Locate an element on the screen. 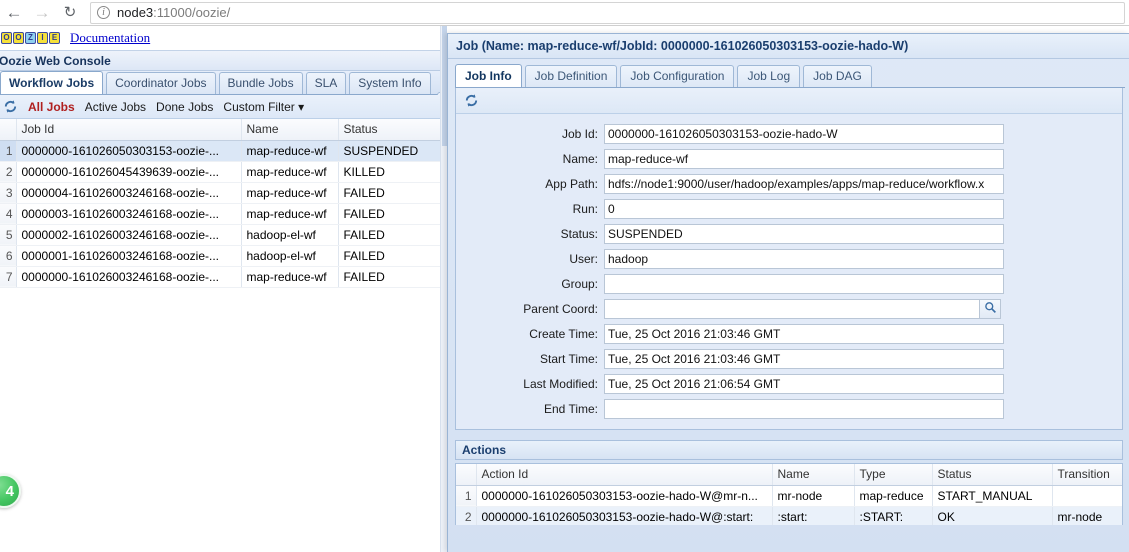  logo-tile: I is located at coordinates (42, 38).